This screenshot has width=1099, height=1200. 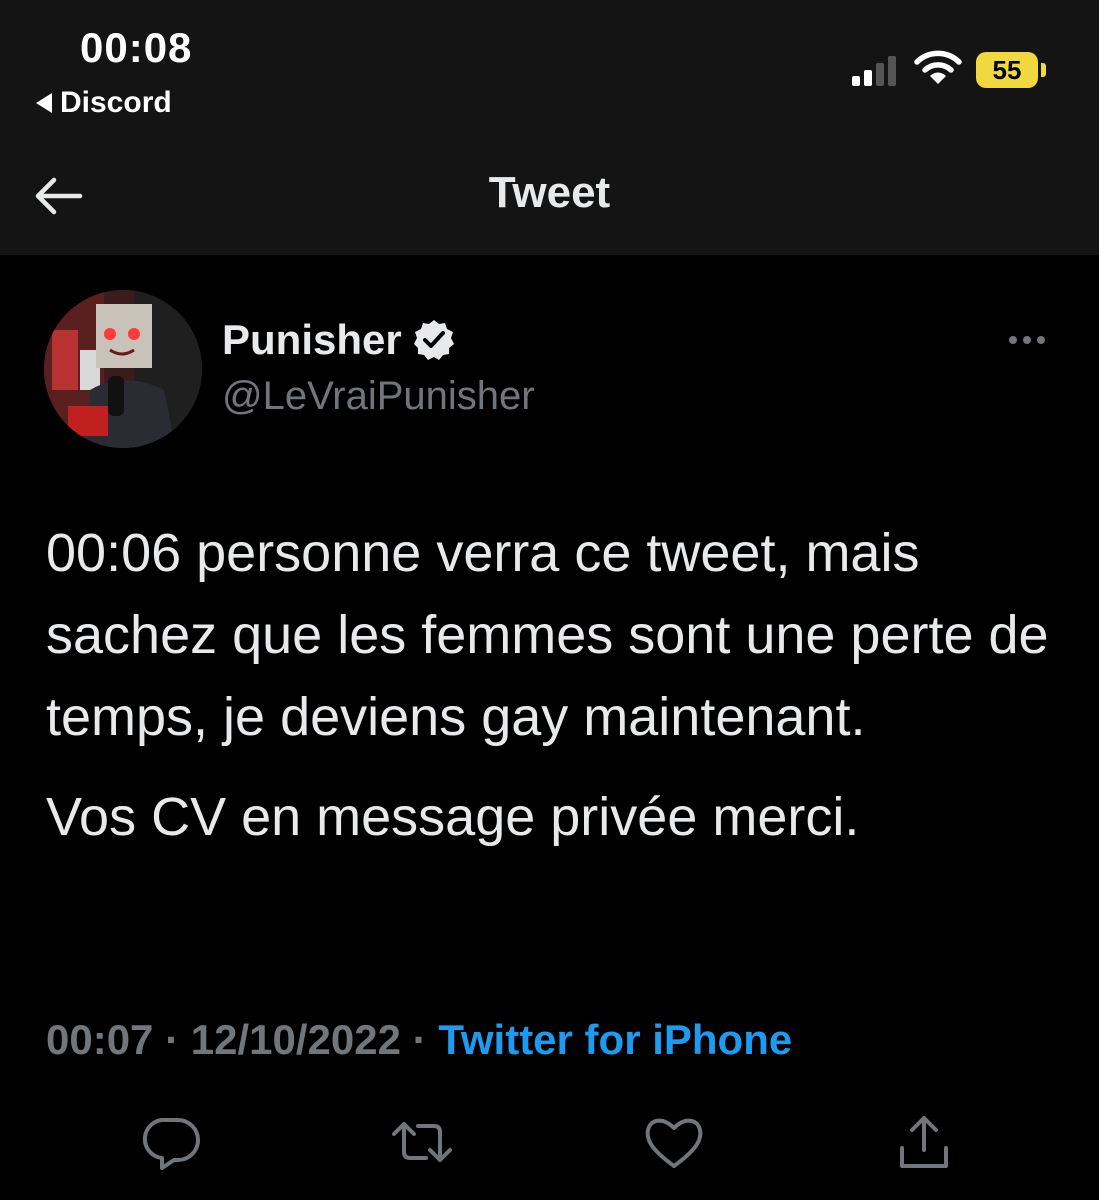 I want to click on avatar, so click(x=123, y=369).